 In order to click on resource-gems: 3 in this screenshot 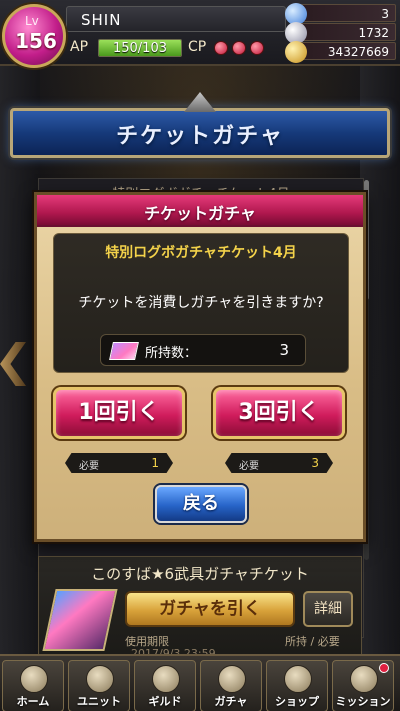, I will do `click(340, 14)`.